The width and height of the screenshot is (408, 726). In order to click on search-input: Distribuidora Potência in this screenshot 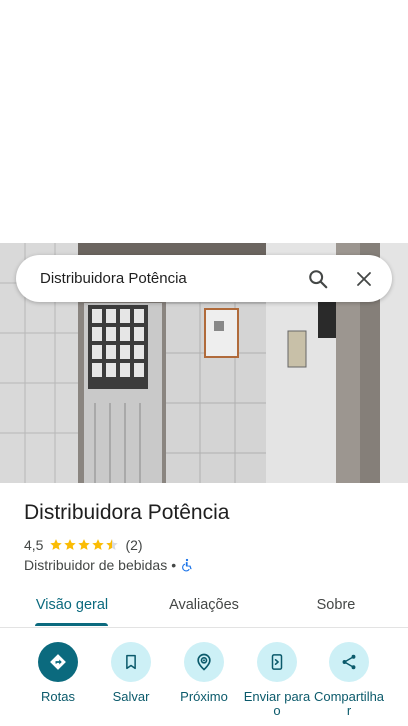, I will do `click(169, 278)`.